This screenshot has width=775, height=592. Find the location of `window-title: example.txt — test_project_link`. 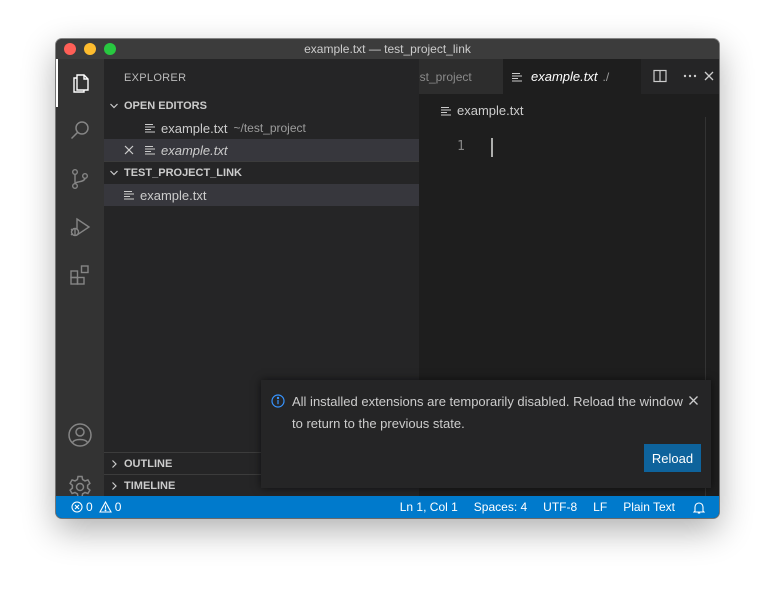

window-title: example.txt — test_project_link is located at coordinates (387, 49).